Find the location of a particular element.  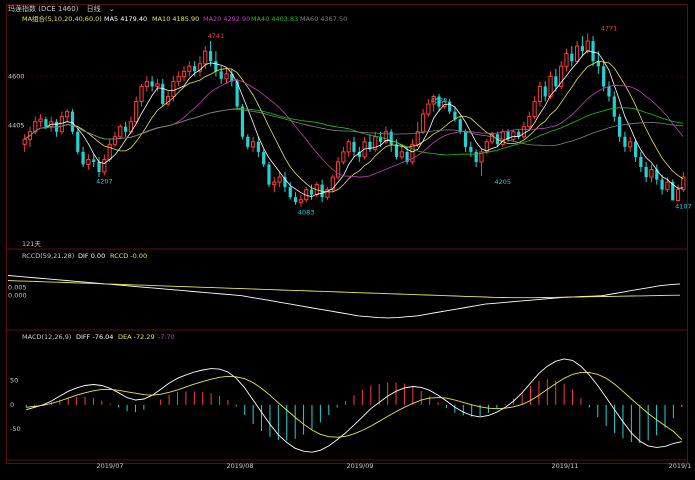

rccd-y-tick-label: 0.000 is located at coordinates (17, 296).